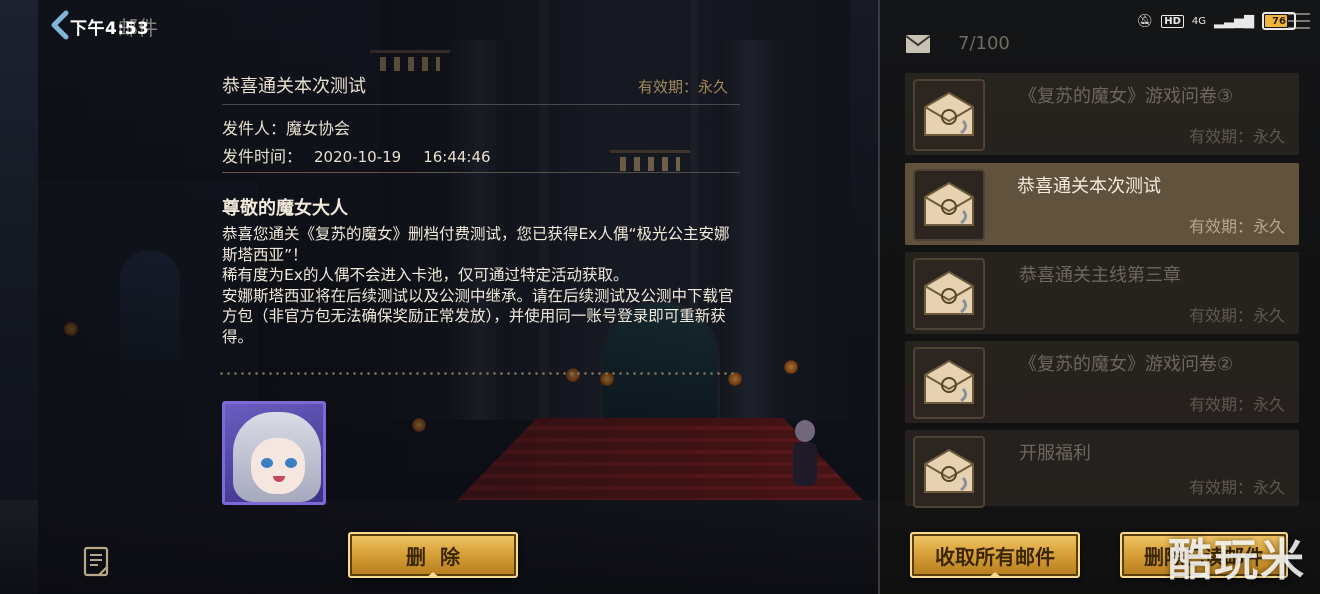 Image resolution: width=1320 pixels, height=594 pixels. What do you see at coordinates (1089, 186) in the screenshot?
I see `mail-item-title: 恭喜通关本次测试` at bounding box center [1089, 186].